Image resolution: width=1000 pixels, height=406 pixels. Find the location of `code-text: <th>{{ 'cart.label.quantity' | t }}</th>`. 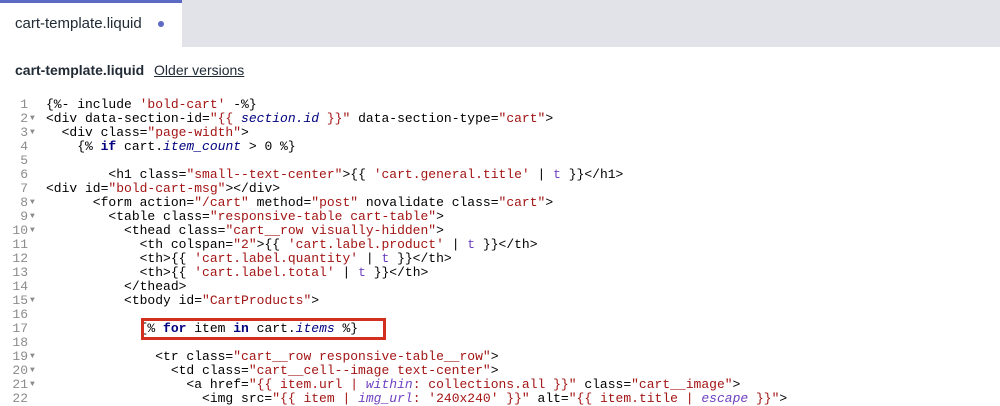

code-text: <th>{{ 'cart.label.quantity' | t }}</th> is located at coordinates (249, 258).